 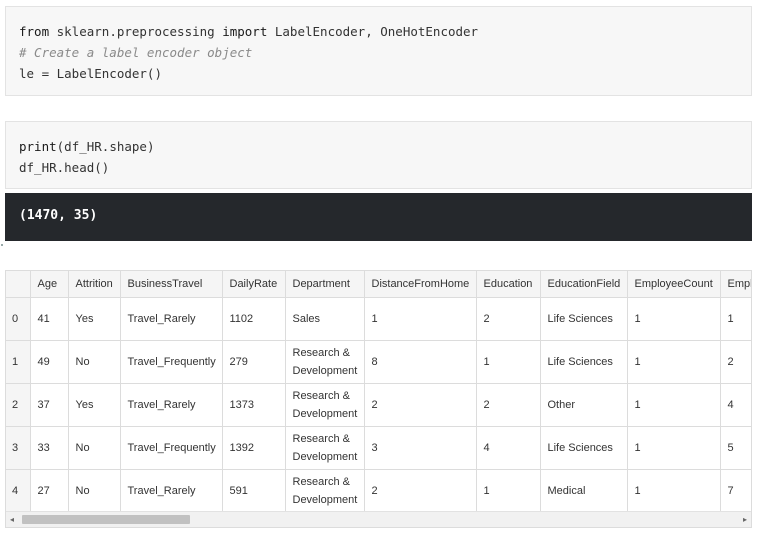 What do you see at coordinates (94, 284) in the screenshot?
I see `column-header: Attrition` at bounding box center [94, 284].